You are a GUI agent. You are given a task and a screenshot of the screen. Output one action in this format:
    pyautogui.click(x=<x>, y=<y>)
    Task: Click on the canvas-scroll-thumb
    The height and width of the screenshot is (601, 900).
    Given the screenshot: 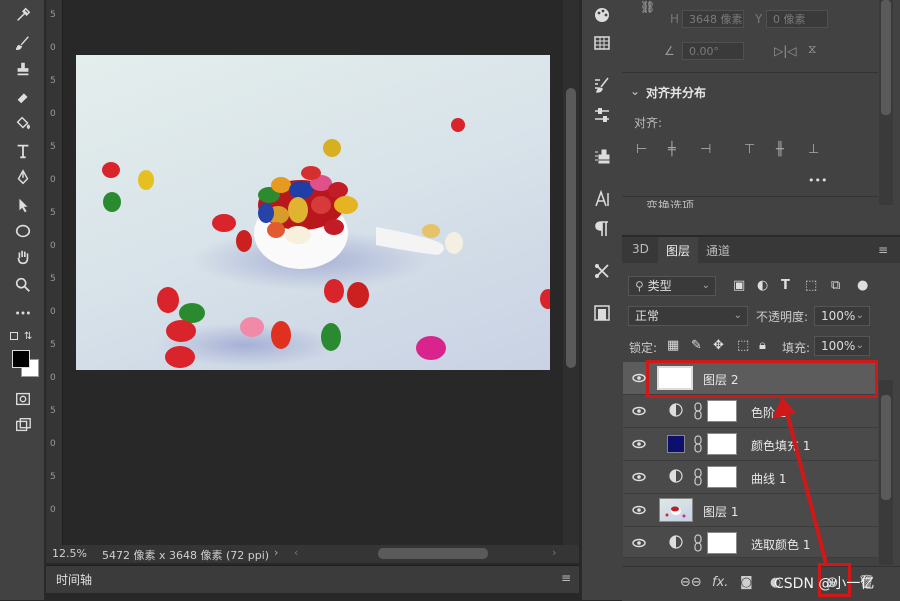 What is the action you would take?
    pyautogui.click(x=571, y=228)
    